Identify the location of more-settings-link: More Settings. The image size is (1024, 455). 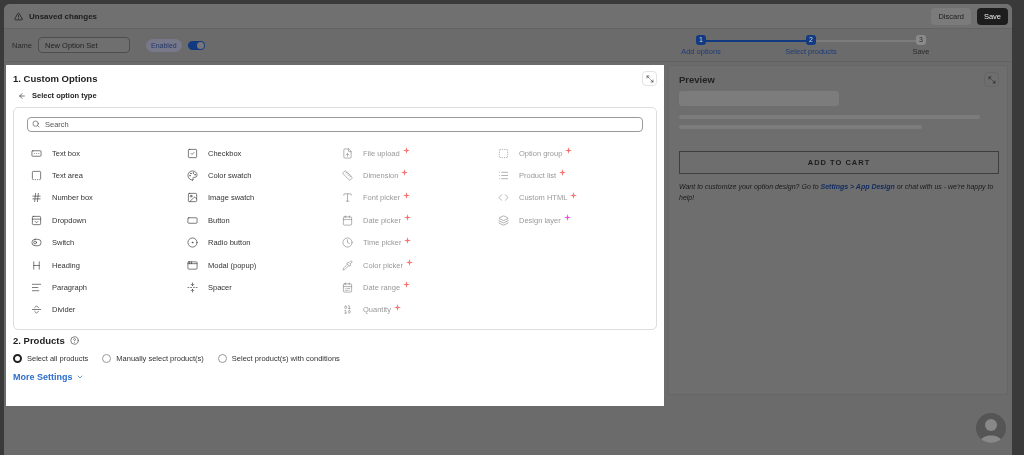
(48, 377).